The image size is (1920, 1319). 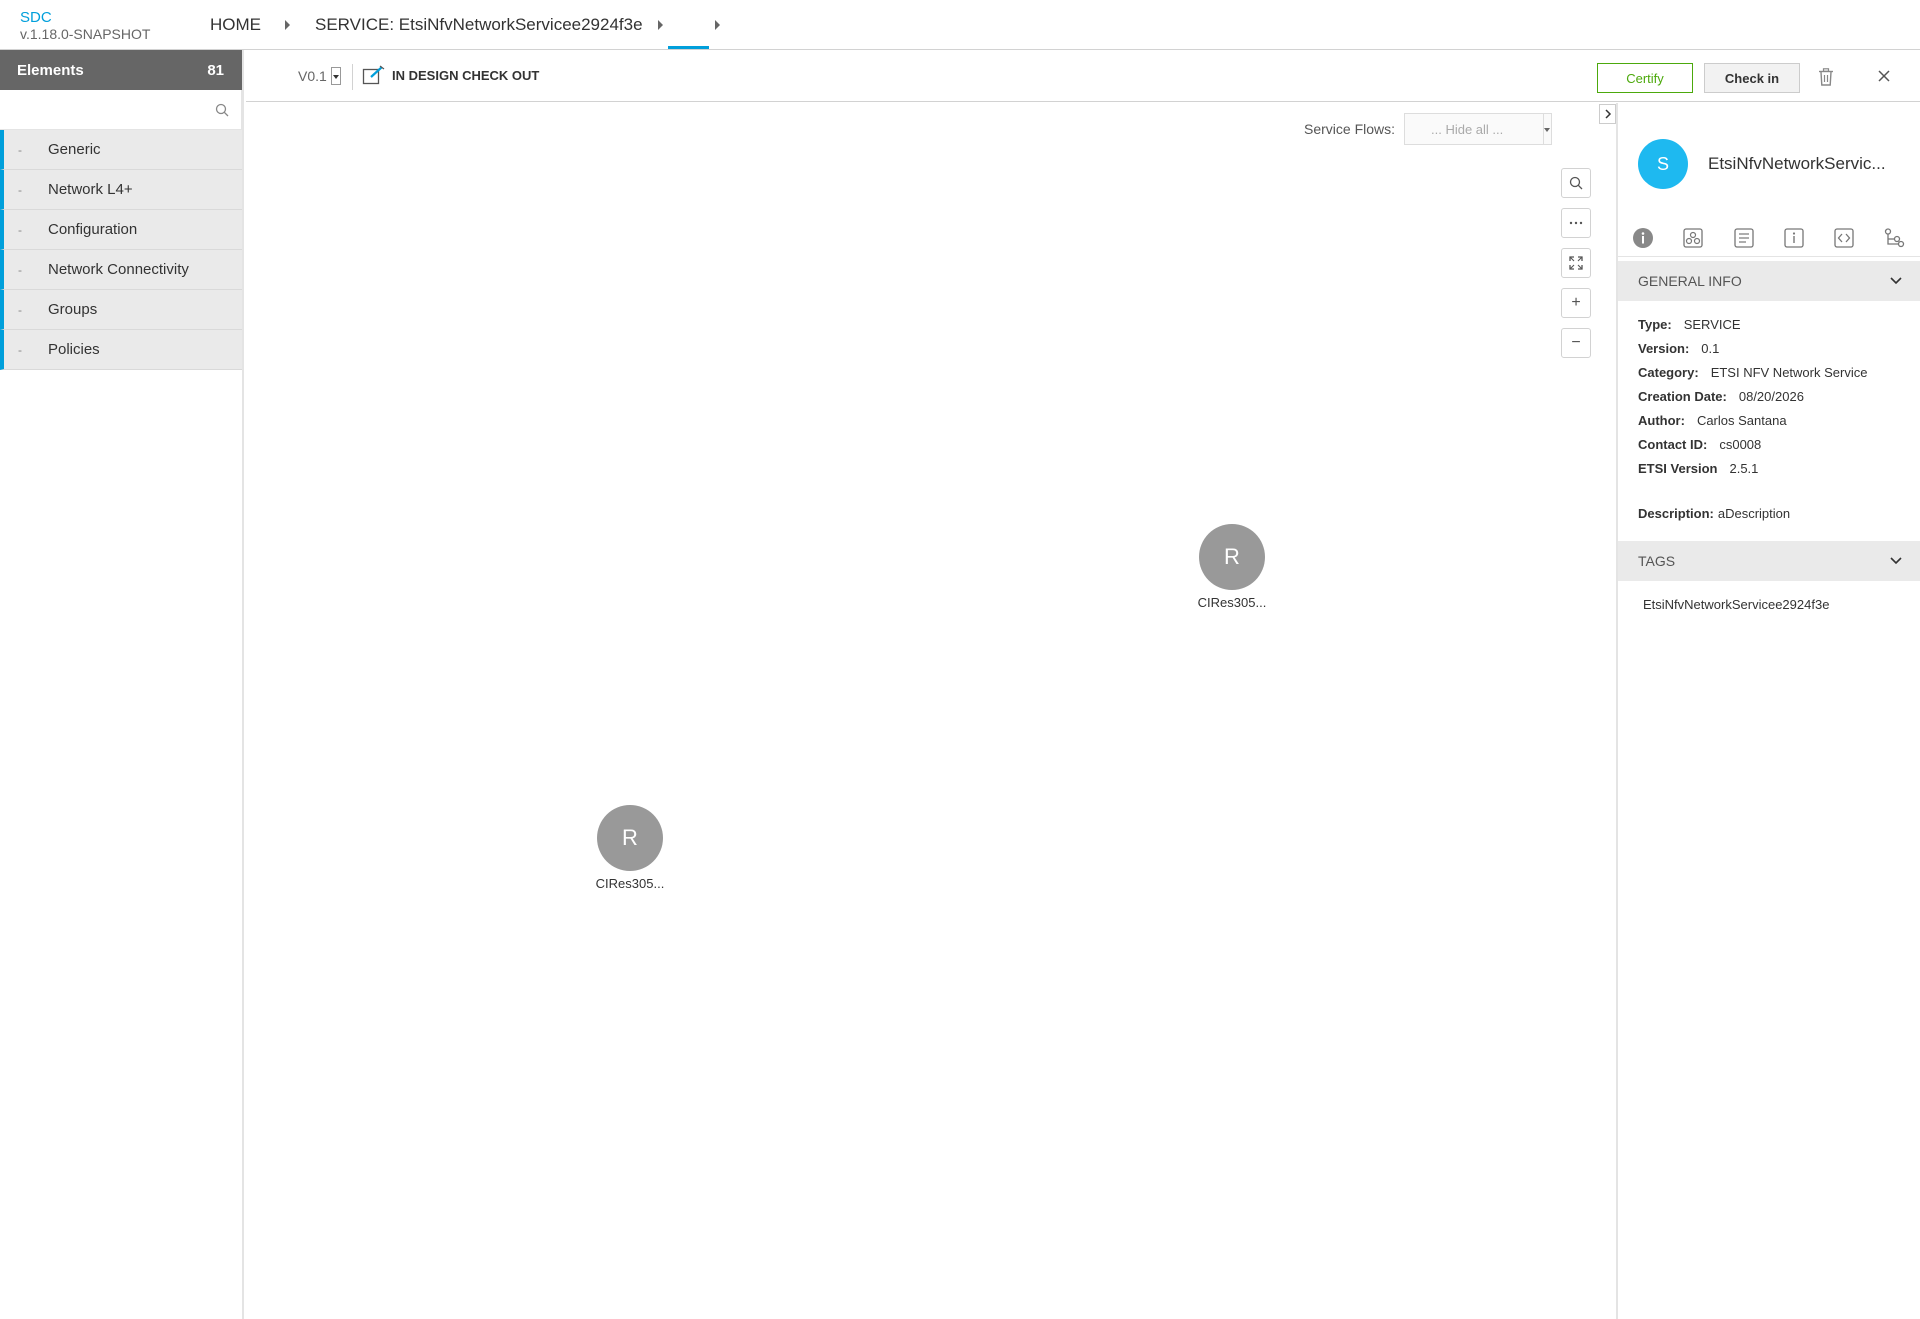 I want to click on info-key: Category:, so click(x=1668, y=372).